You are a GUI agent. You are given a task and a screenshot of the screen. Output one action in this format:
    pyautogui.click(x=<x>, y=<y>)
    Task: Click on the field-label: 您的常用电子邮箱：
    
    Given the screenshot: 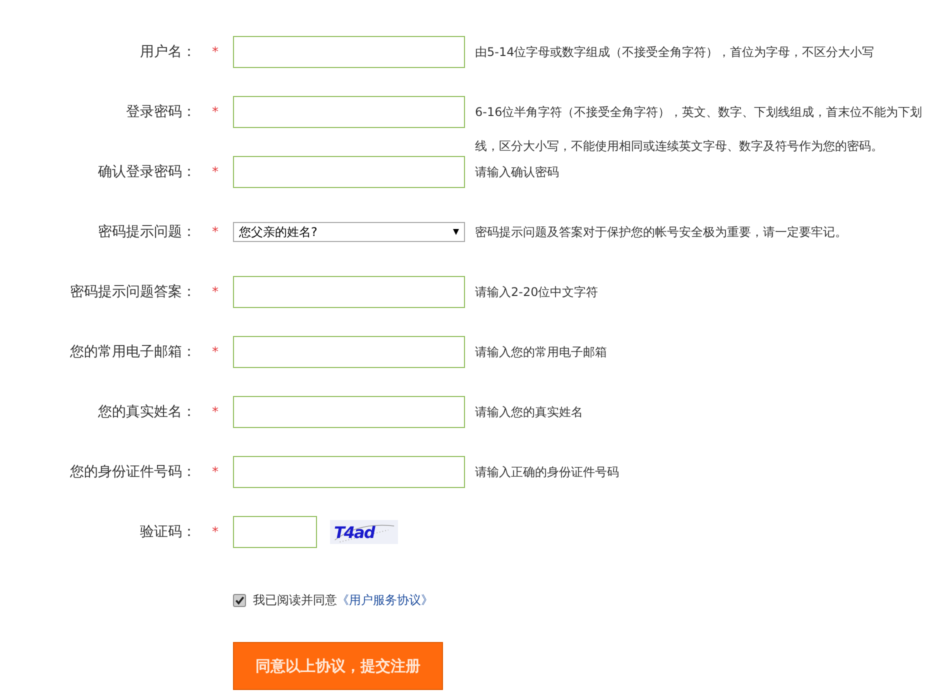 What is the action you would take?
    pyautogui.click(x=132, y=352)
    